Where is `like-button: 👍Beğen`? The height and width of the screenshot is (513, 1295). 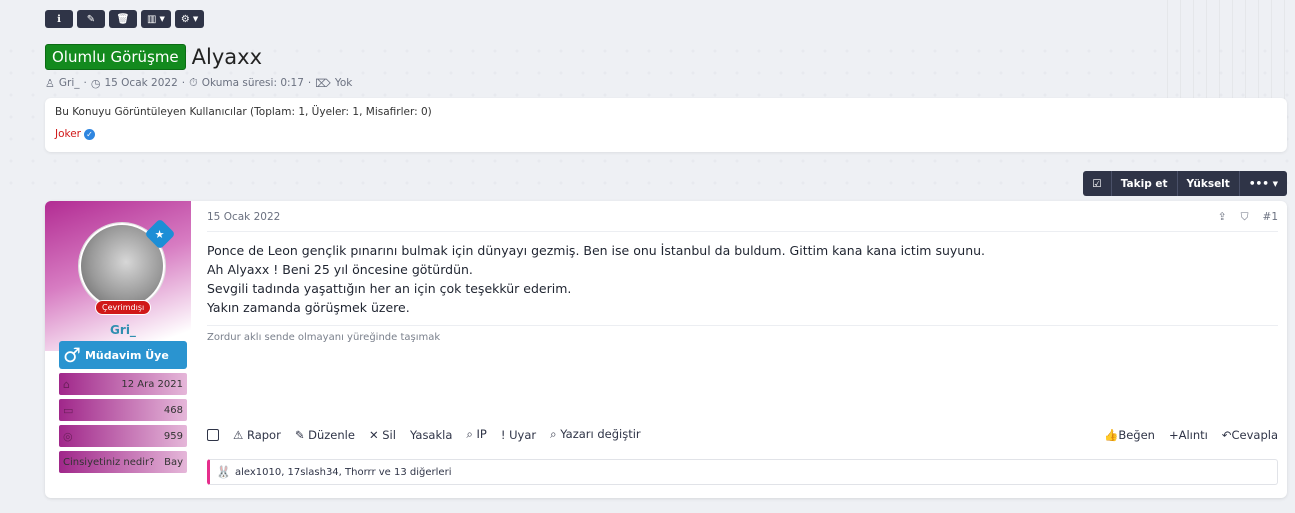
like-button: 👍Beğen is located at coordinates (1129, 435).